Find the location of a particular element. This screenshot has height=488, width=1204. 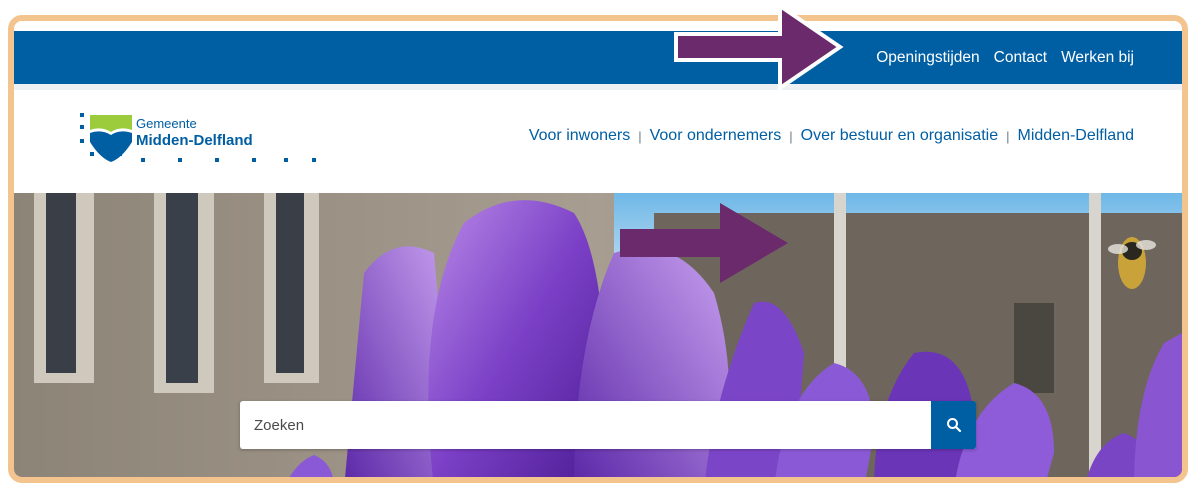

logo-text-gemeente: Gemeente is located at coordinates (166, 123).